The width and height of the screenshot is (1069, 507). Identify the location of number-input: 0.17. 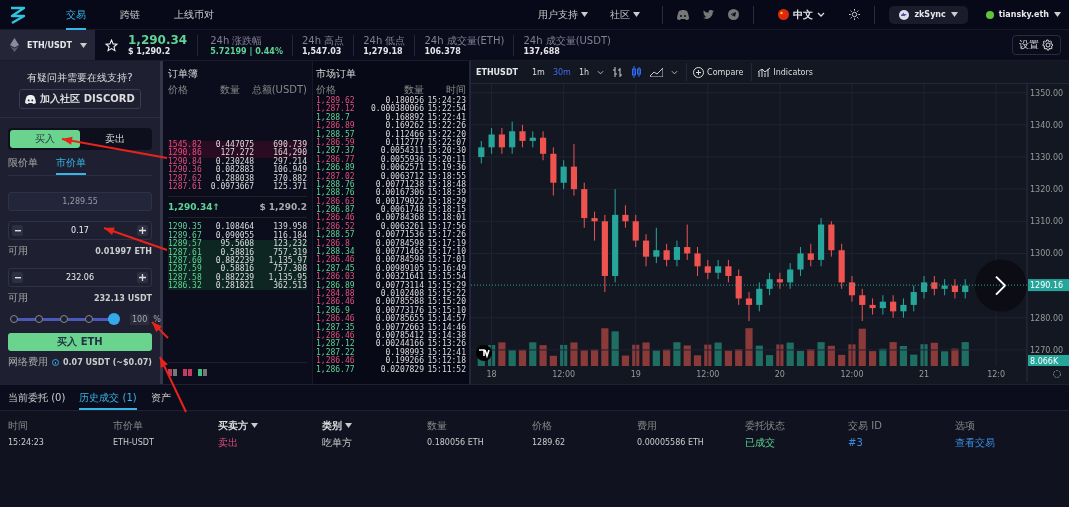
(80, 230).